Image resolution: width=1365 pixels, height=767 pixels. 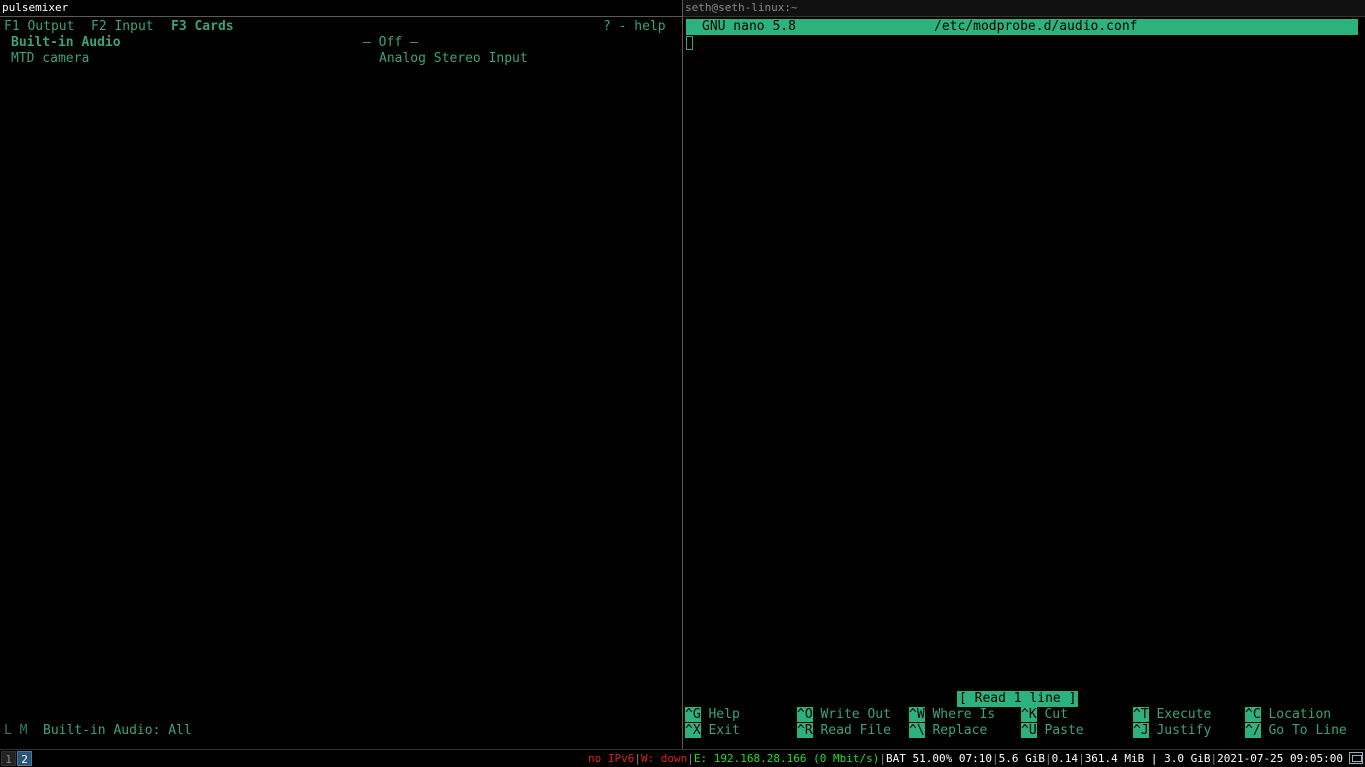 What do you see at coordinates (1172, 715) in the screenshot?
I see `shortcut-execute: ^T Execute` at bounding box center [1172, 715].